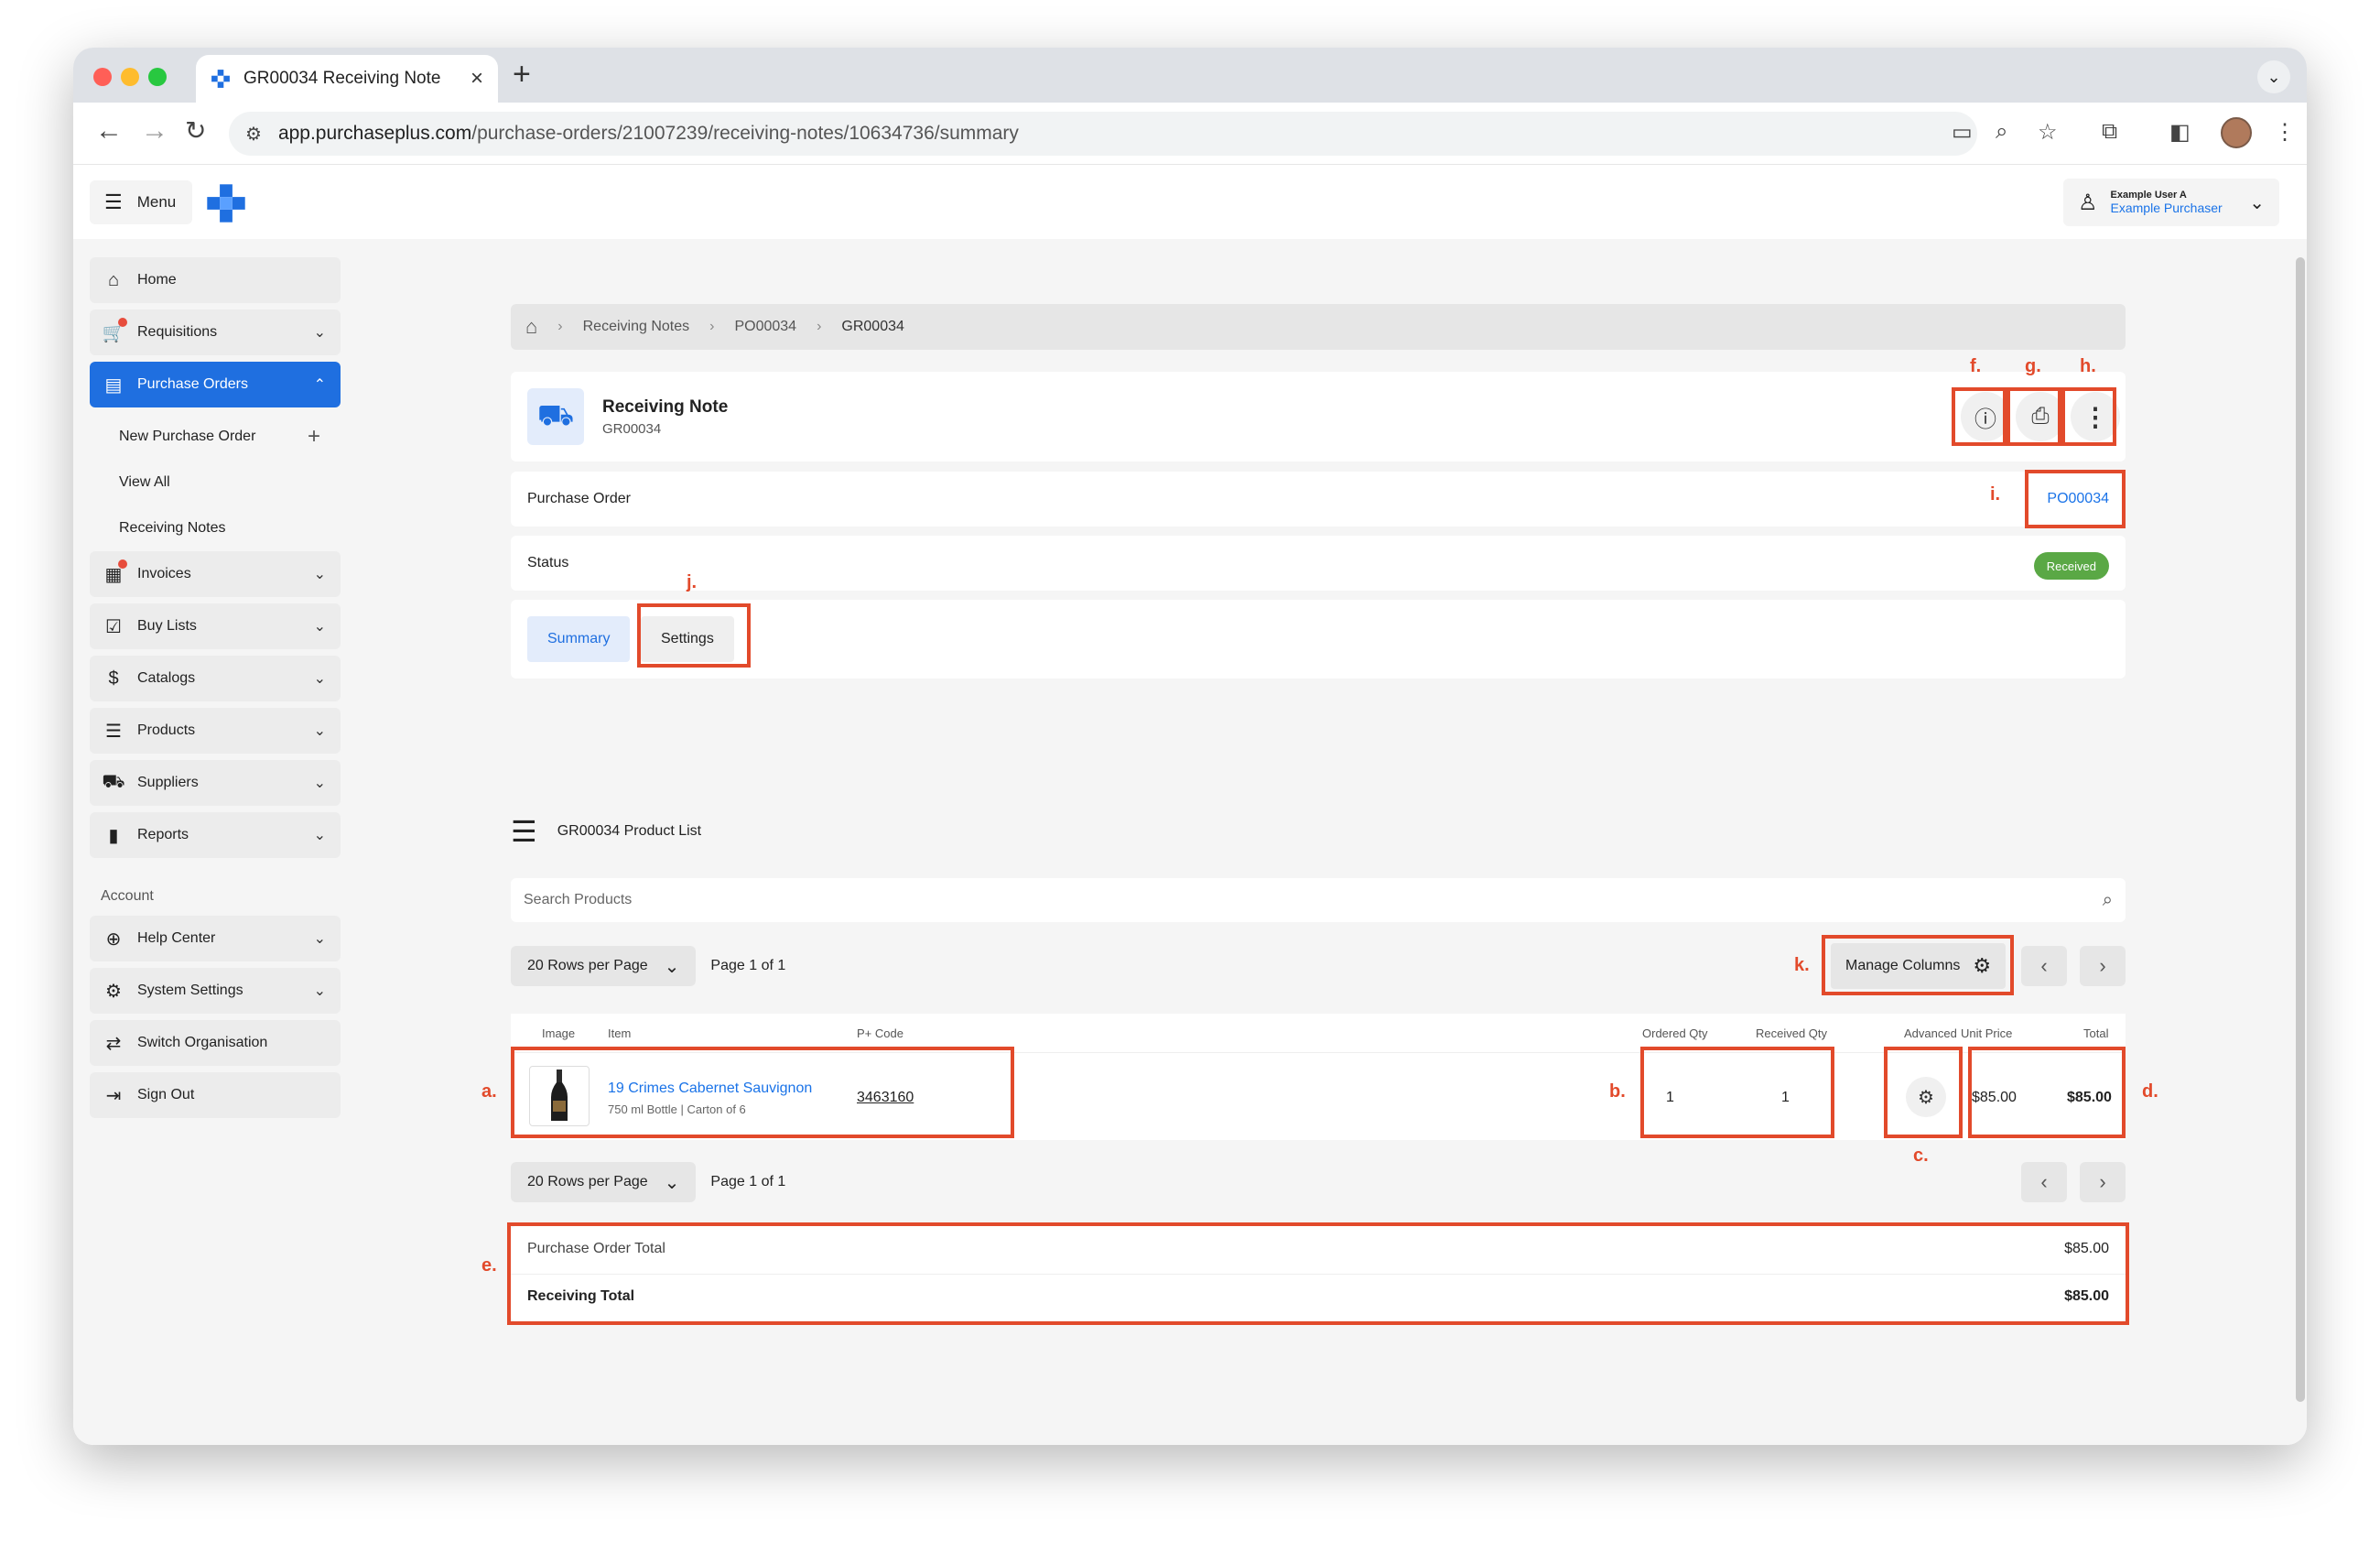  What do you see at coordinates (1318, 639) in the screenshot?
I see `tabs-bar: Summary Settings` at bounding box center [1318, 639].